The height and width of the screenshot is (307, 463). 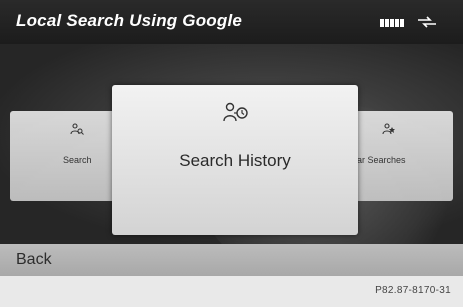 I want to click on screen-title: Local Search Using Google, so click(x=129, y=20).